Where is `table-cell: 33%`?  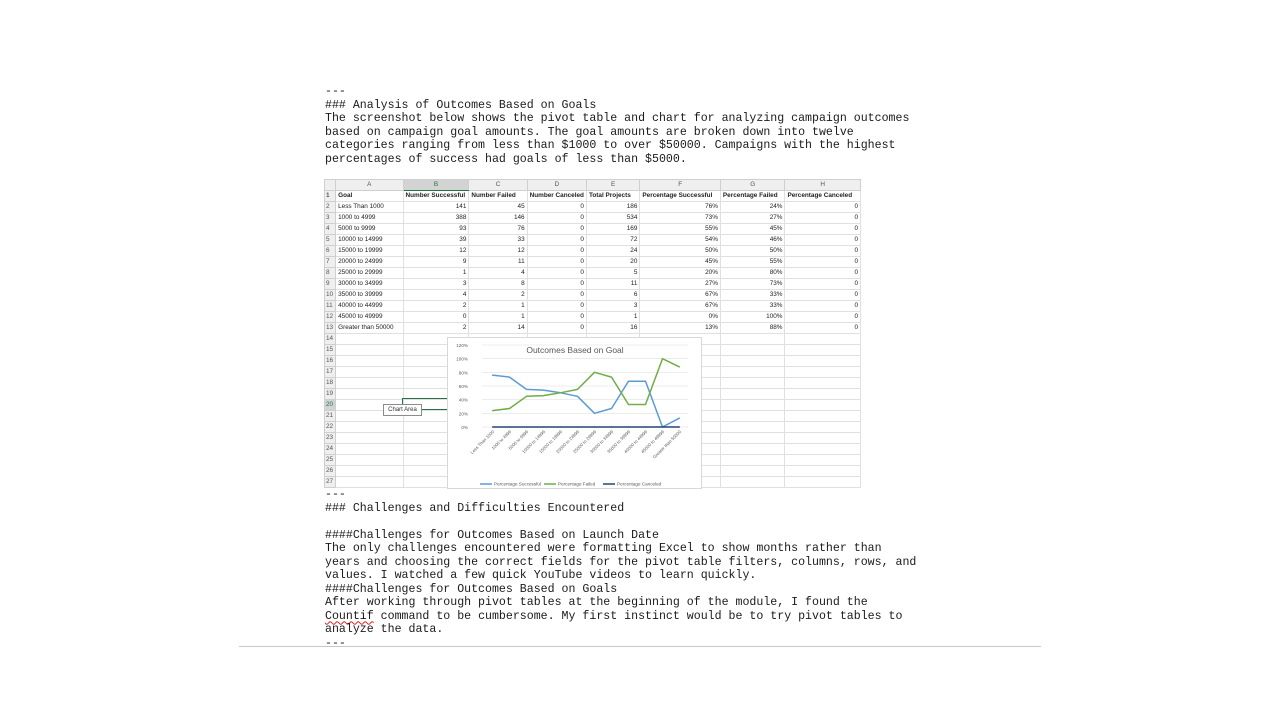 table-cell: 33% is located at coordinates (752, 306).